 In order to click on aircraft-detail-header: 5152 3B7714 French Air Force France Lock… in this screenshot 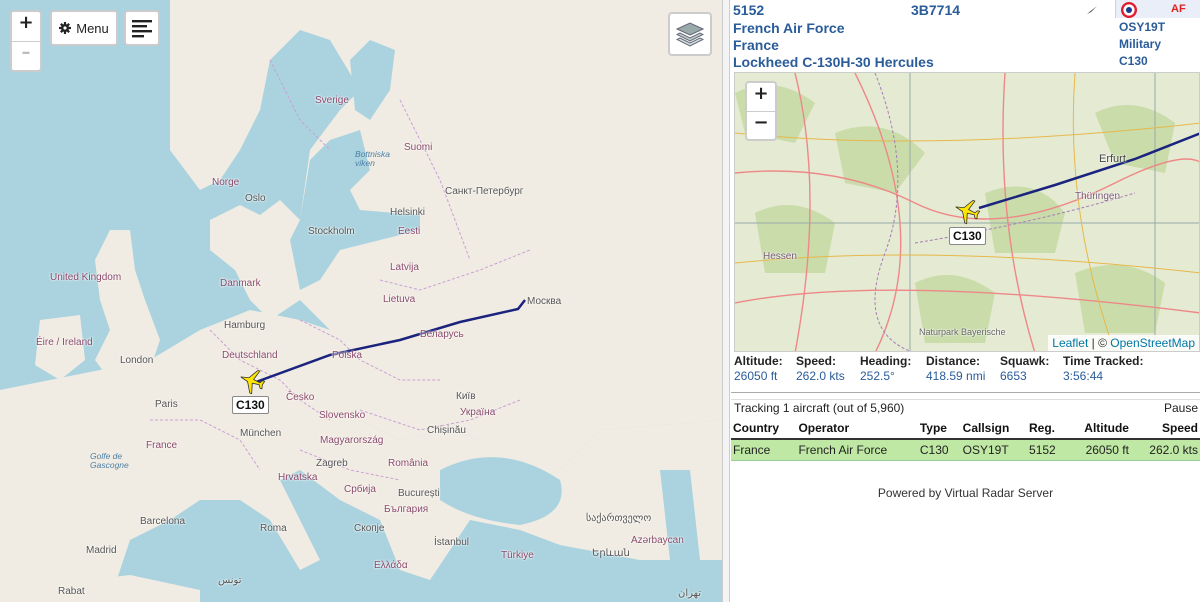, I will do `click(965, 35)`.